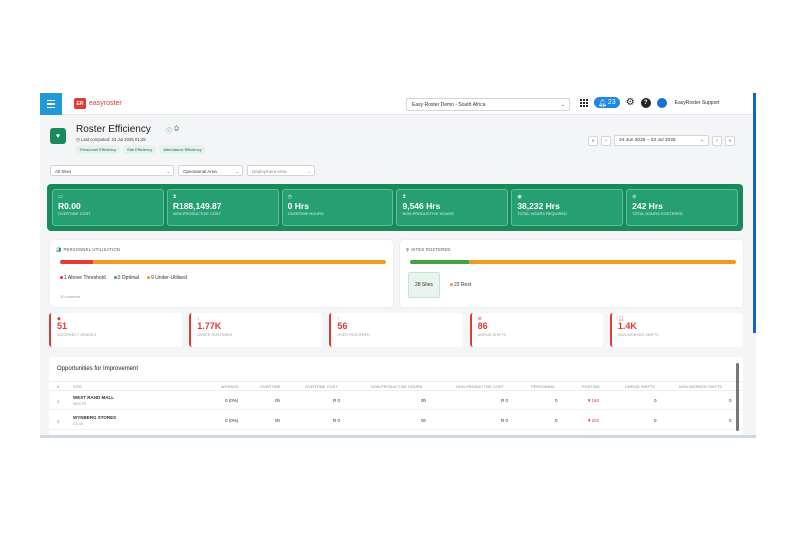  I want to click on cash-icon: ▭, so click(60, 197).